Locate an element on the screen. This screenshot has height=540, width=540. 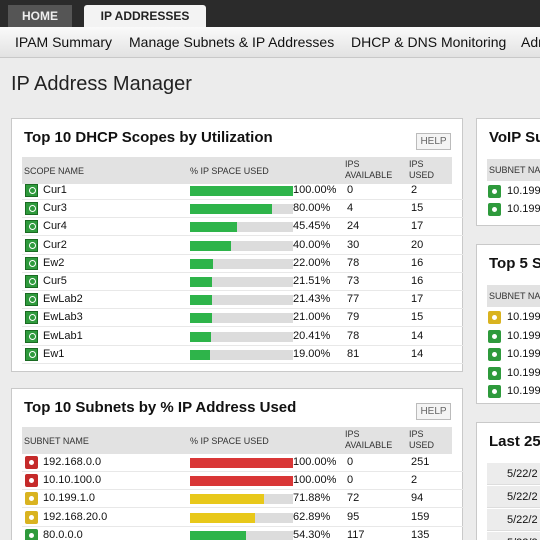
col-subnet-name: SUBNET NAME is located at coordinates (56, 441).